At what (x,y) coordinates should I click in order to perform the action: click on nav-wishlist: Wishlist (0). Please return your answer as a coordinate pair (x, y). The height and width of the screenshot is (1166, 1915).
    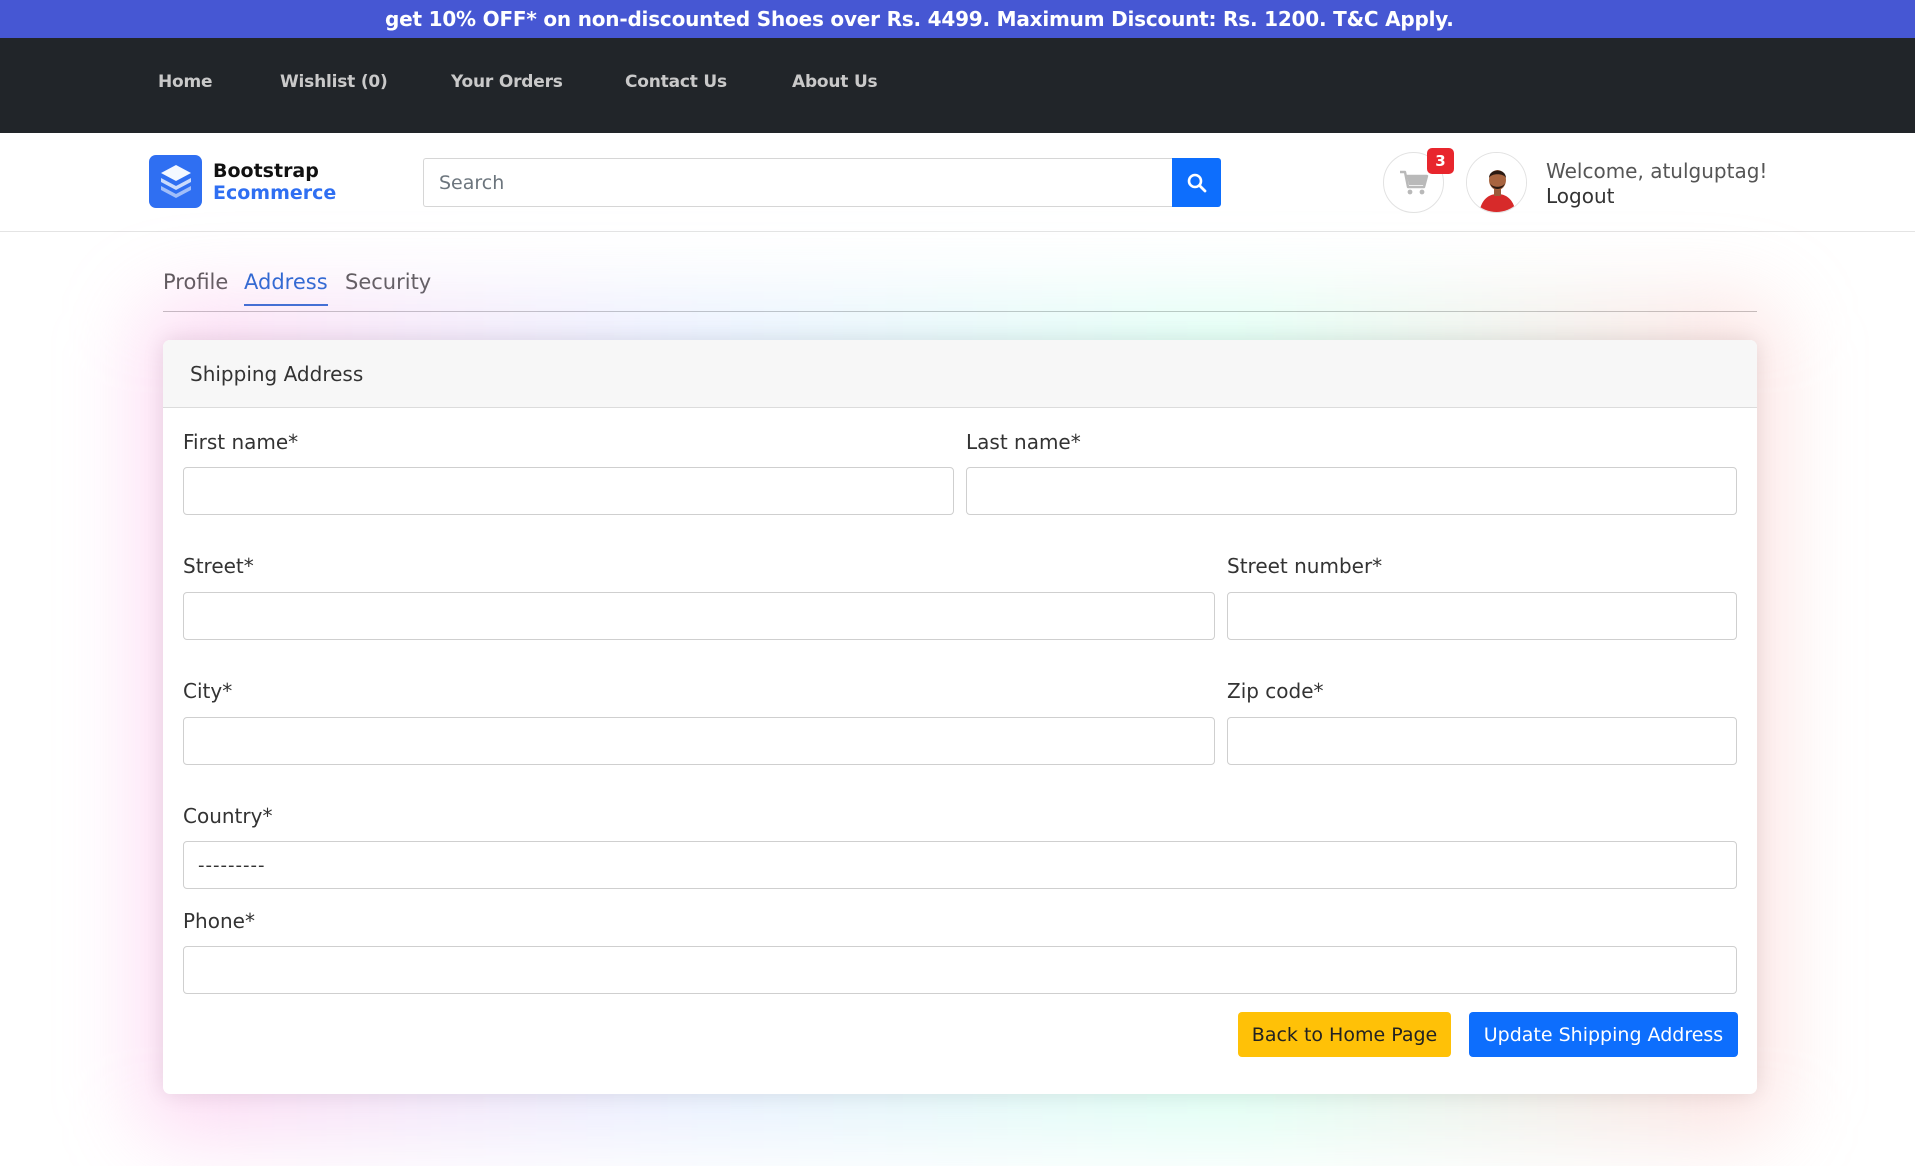
    Looking at the image, I should click on (334, 82).